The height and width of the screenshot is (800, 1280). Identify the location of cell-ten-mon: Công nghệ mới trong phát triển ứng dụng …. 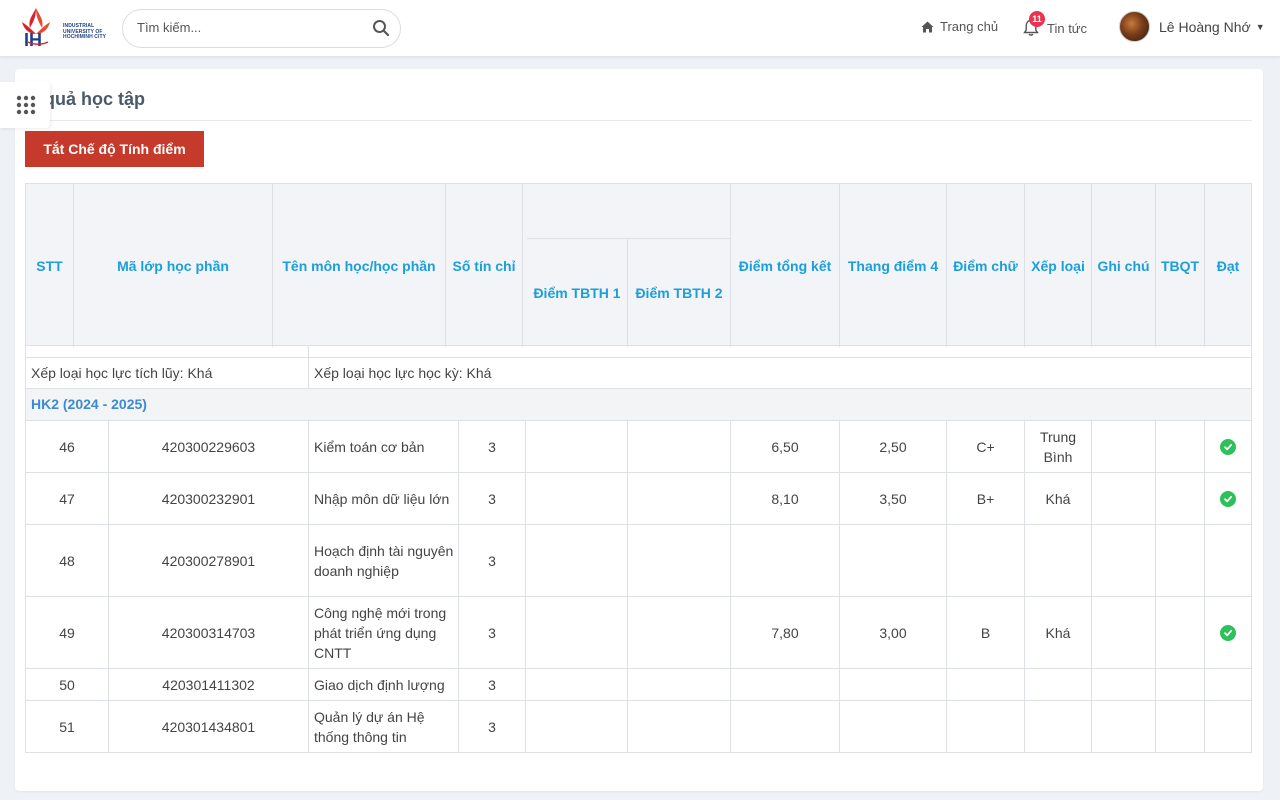
(384, 632).